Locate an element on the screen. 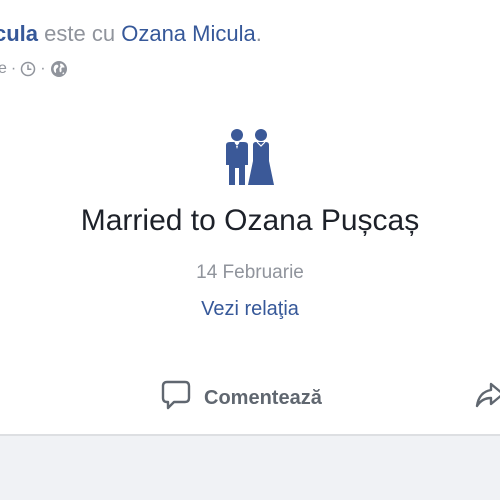 This screenshot has height=500, width=500. life-event-title: Married to Ozana Pușcaș is located at coordinates (250, 220).